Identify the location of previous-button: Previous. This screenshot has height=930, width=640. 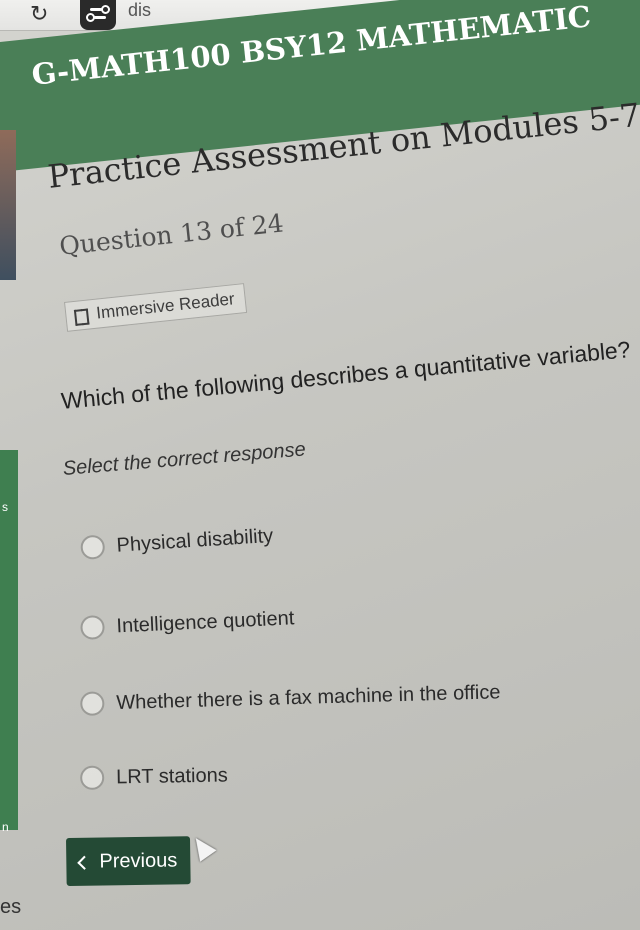
(128, 861).